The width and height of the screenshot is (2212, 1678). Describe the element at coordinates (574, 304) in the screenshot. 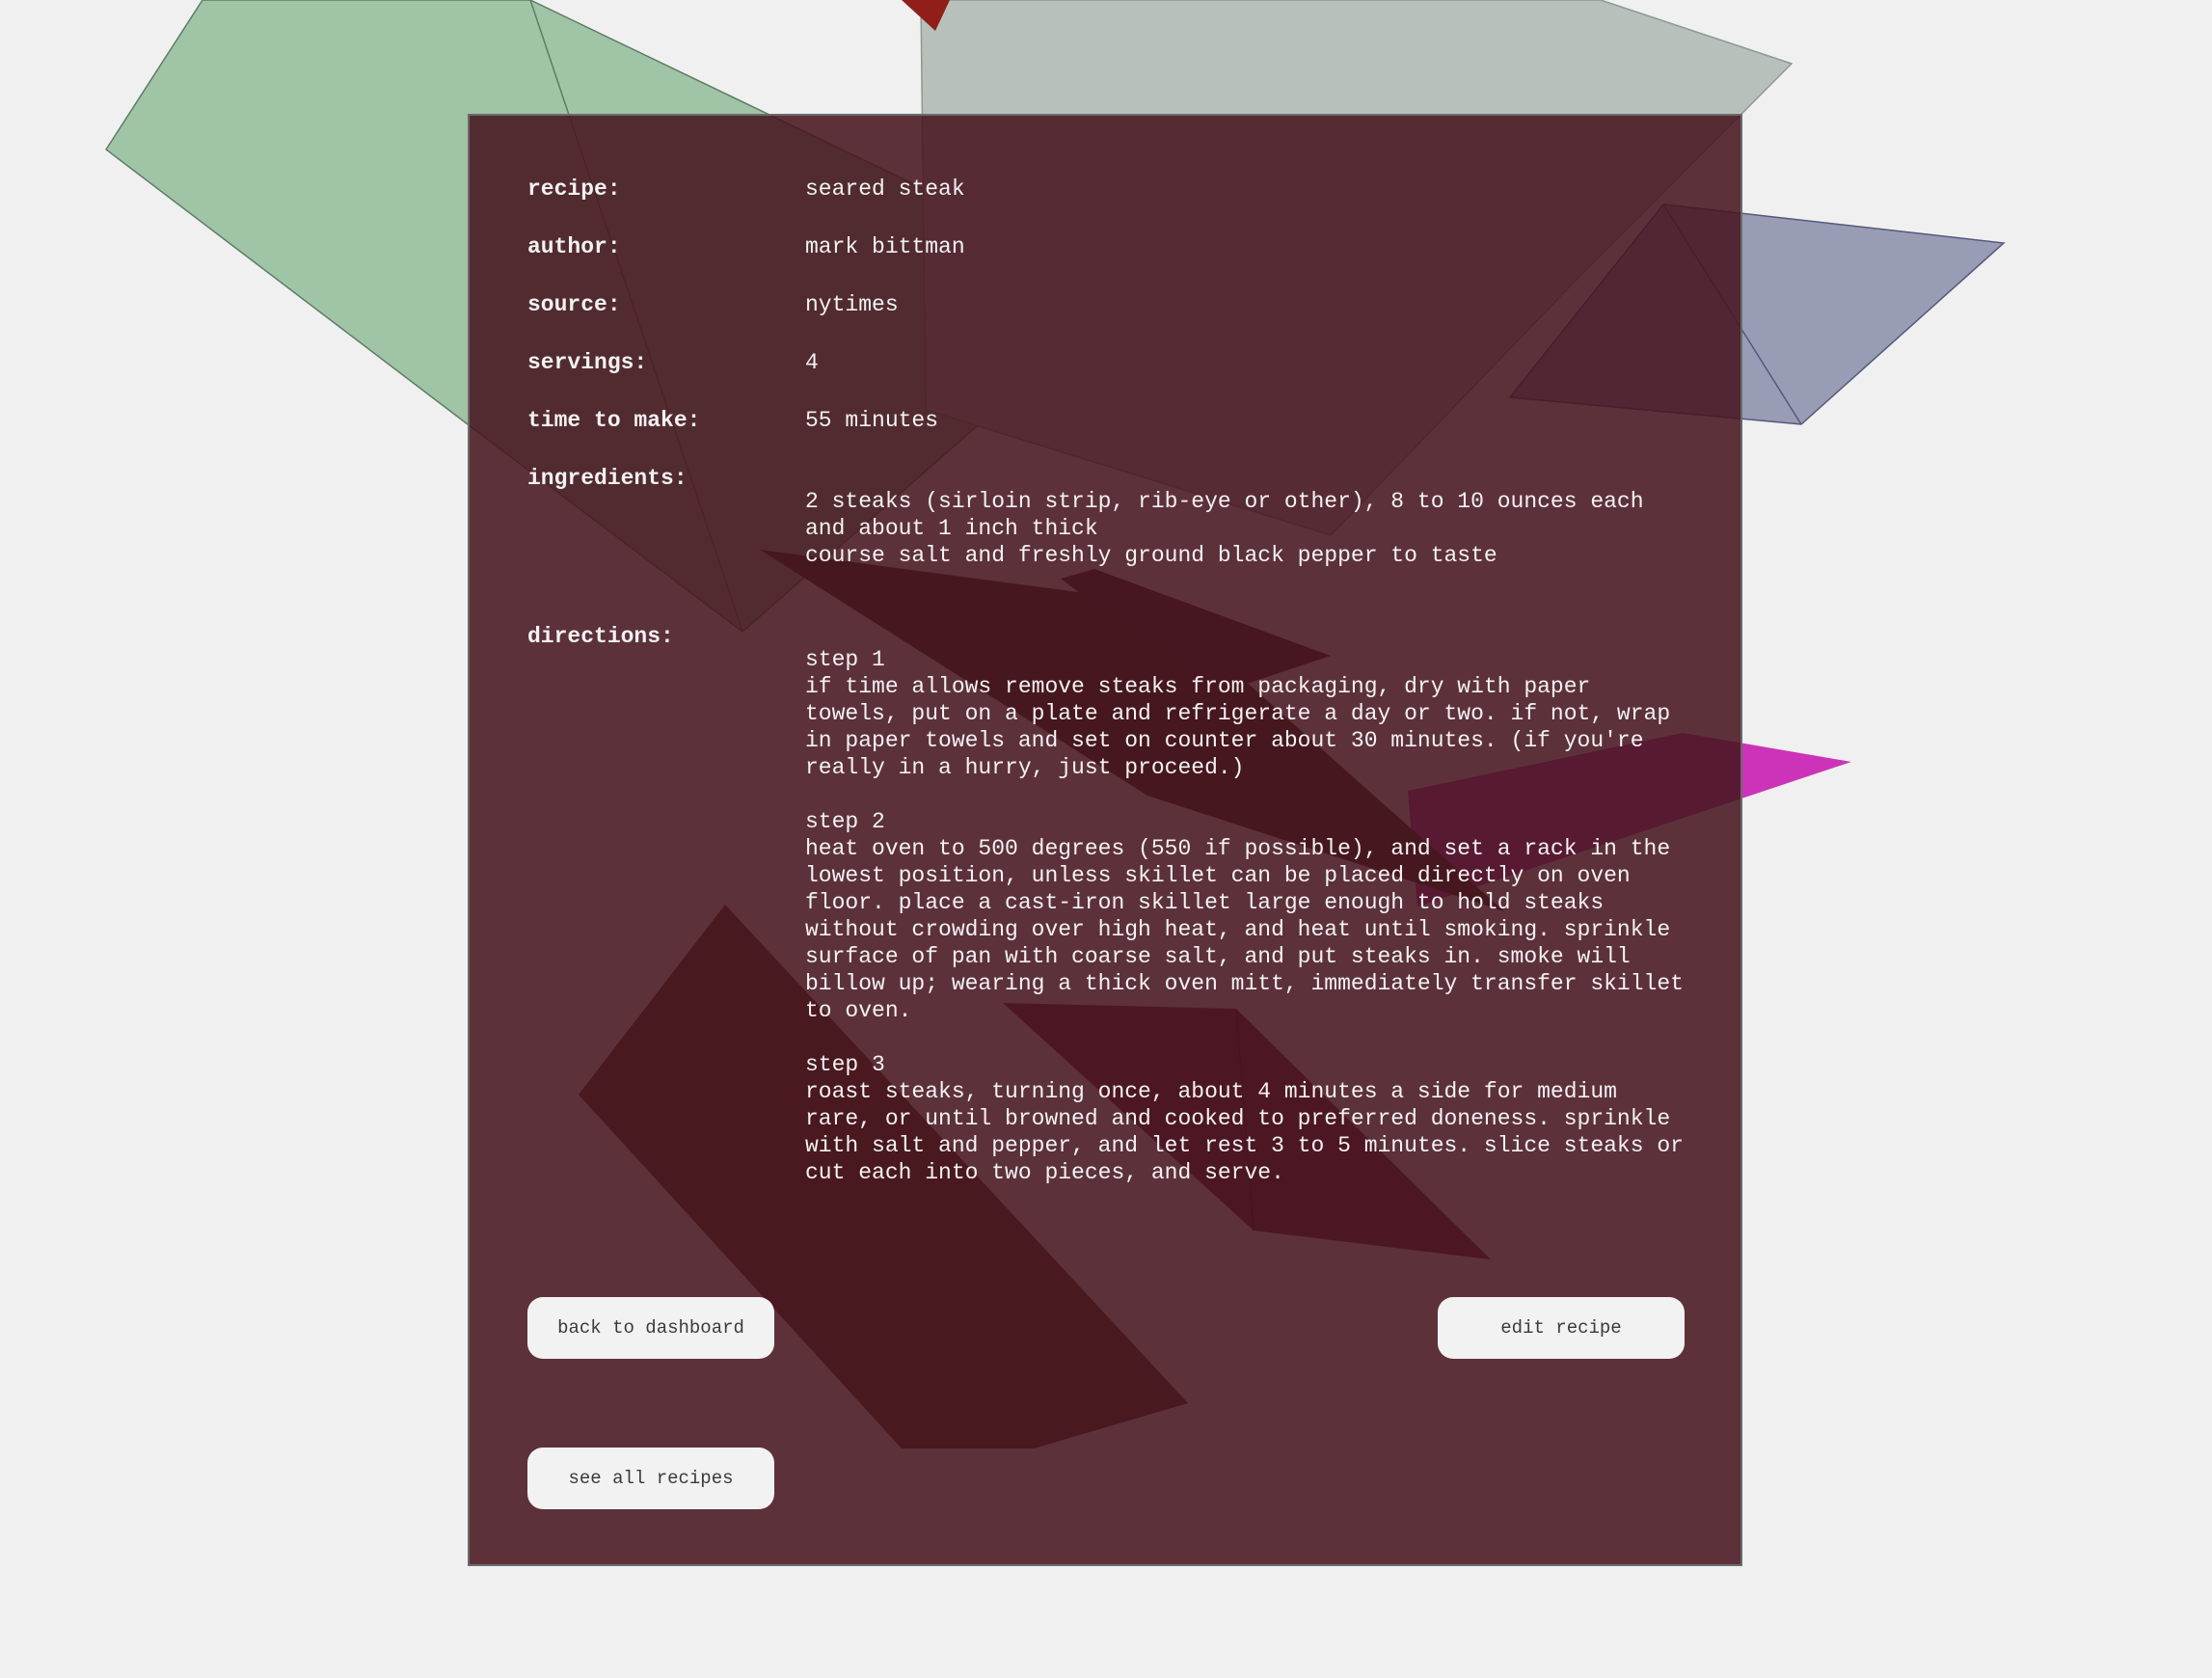

I see `source-label: source:` at that location.